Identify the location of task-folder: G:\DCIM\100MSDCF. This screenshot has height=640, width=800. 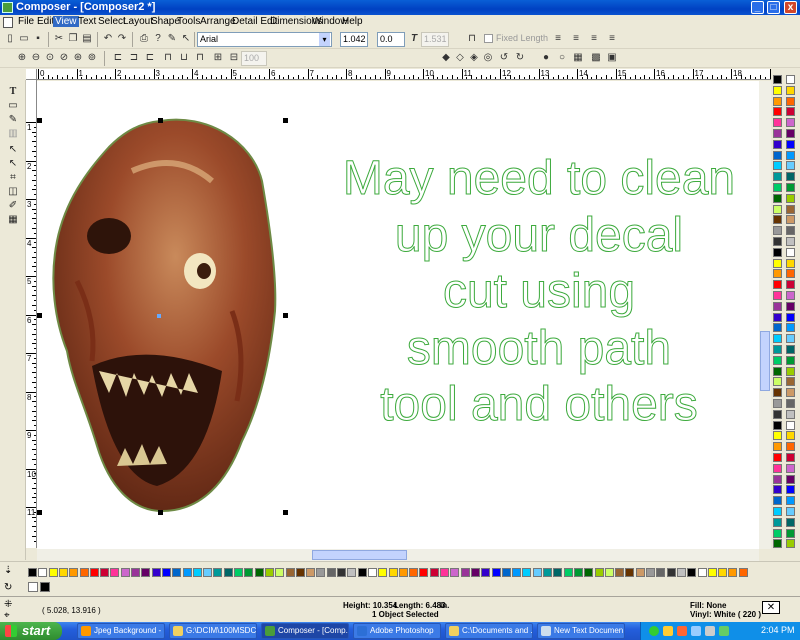
(213, 631).